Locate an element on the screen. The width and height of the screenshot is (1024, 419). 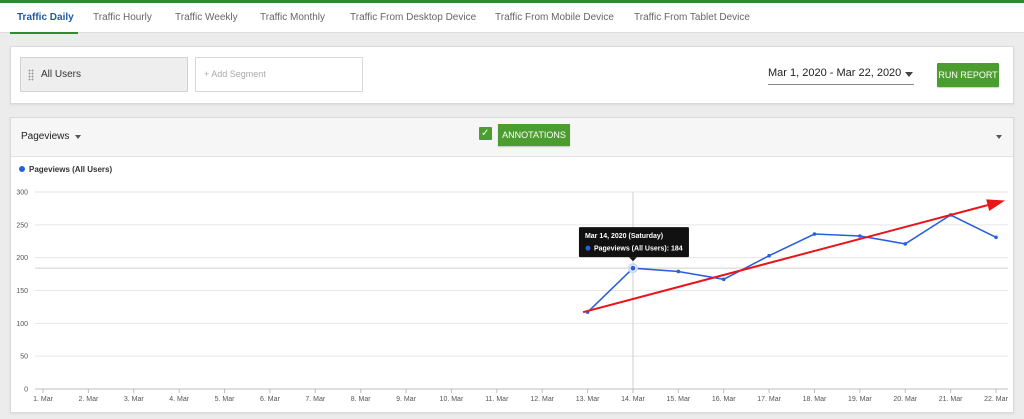
x-tick-label: 22. Mar is located at coordinates (996, 399).